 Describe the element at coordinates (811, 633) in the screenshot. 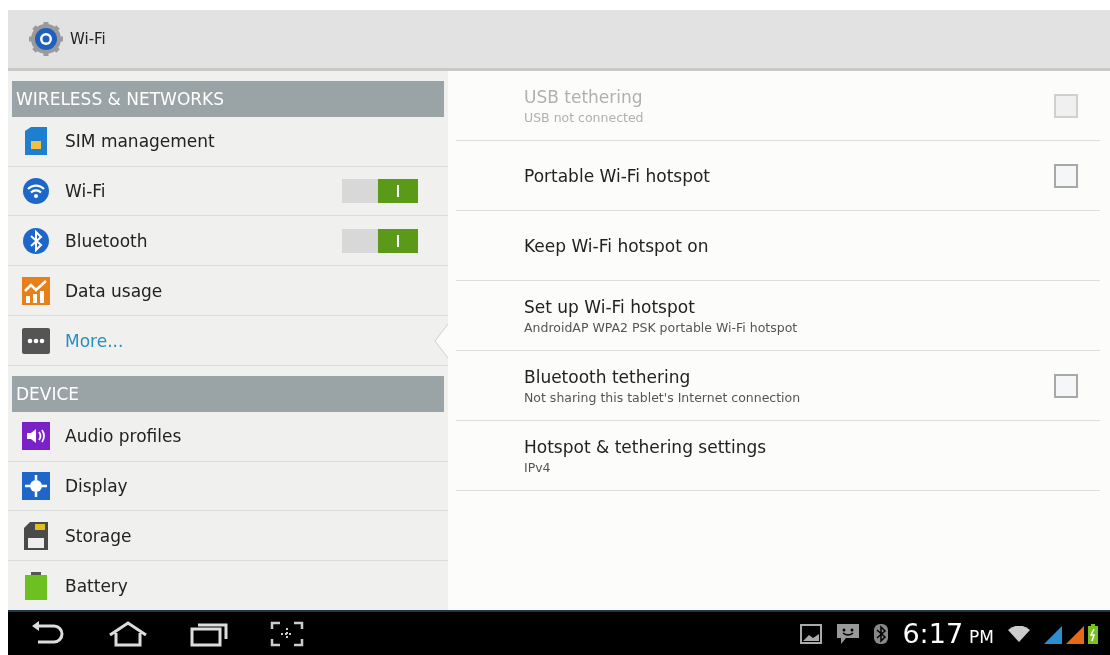

I see `picture-icon` at that location.